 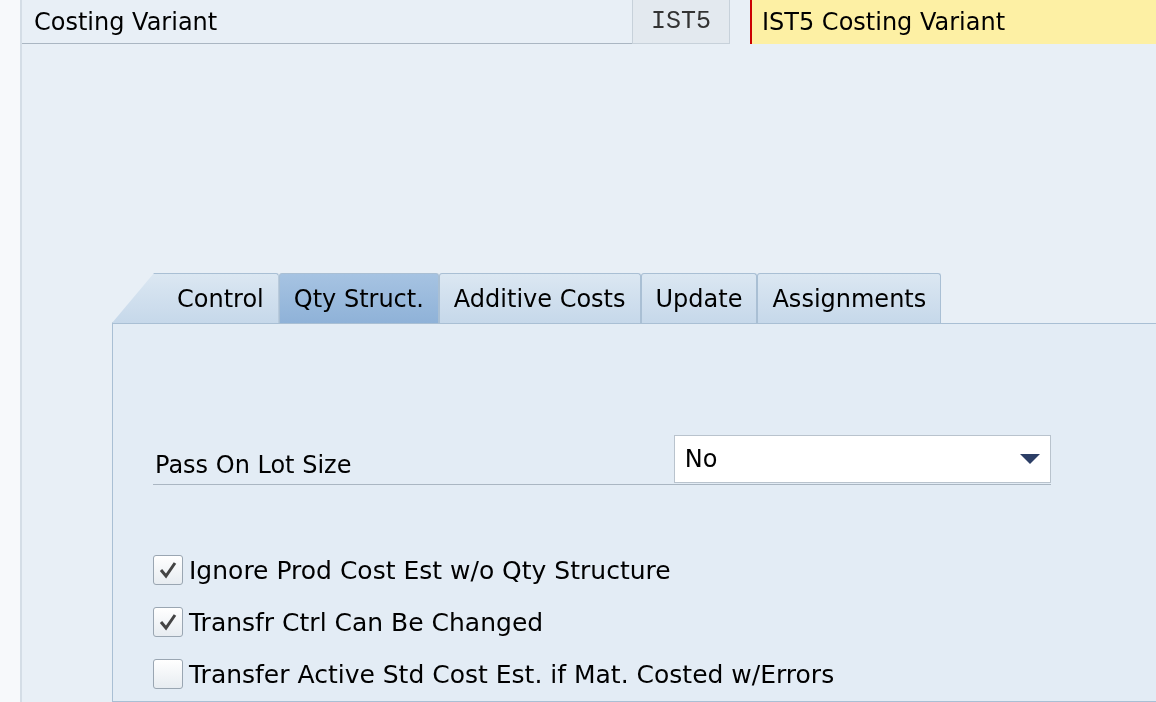 What do you see at coordinates (327, 22) in the screenshot?
I see `field-label: Costing Variant` at bounding box center [327, 22].